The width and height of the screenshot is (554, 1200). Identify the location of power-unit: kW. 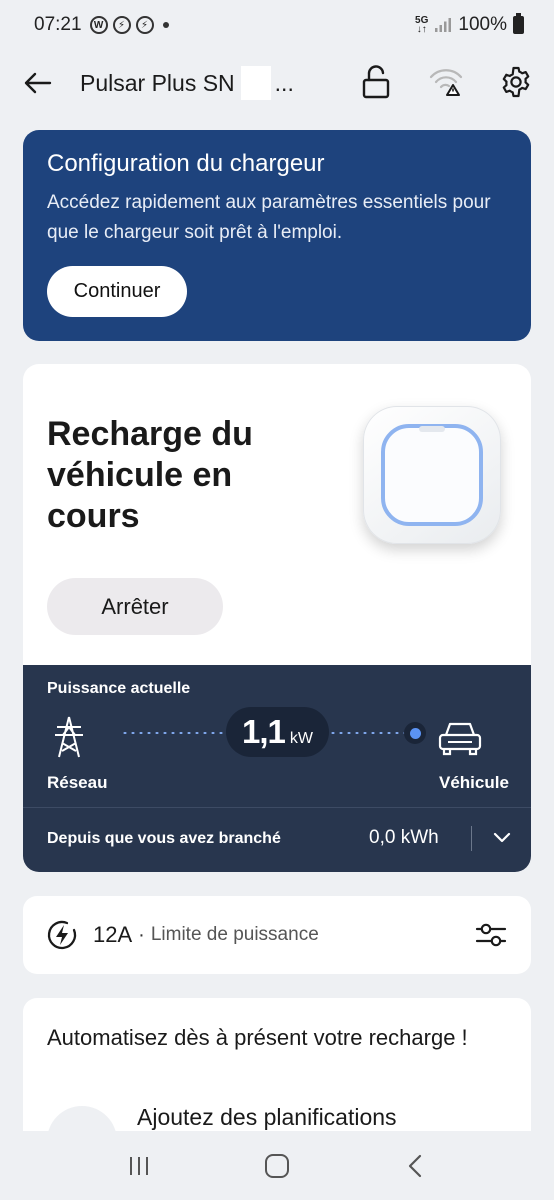
(301, 738).